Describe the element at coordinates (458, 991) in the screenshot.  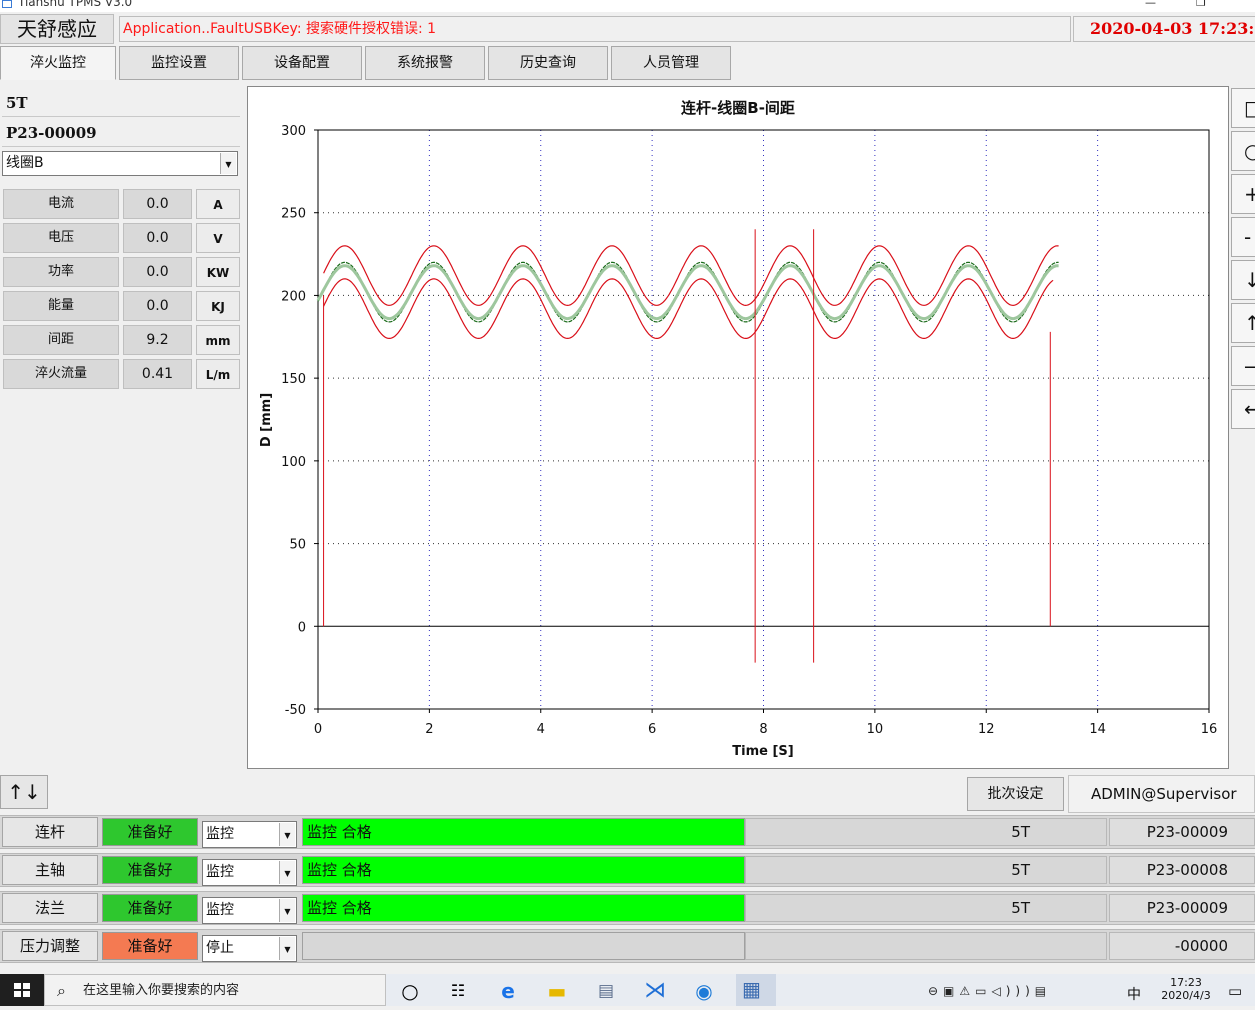
I see `widgets-icon: ☷` at that location.